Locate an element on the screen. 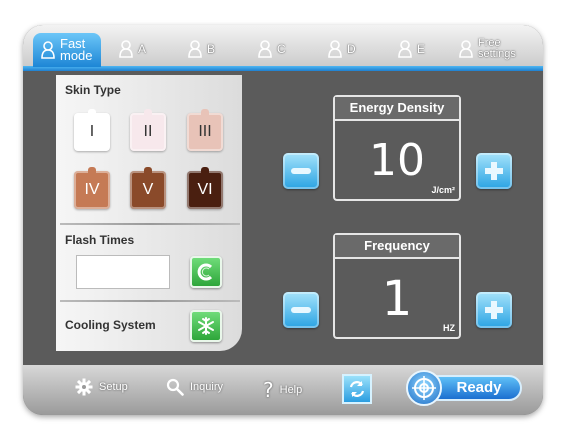 The width and height of the screenshot is (574, 438). energy-density-unit: J/cm² is located at coordinates (443, 190).